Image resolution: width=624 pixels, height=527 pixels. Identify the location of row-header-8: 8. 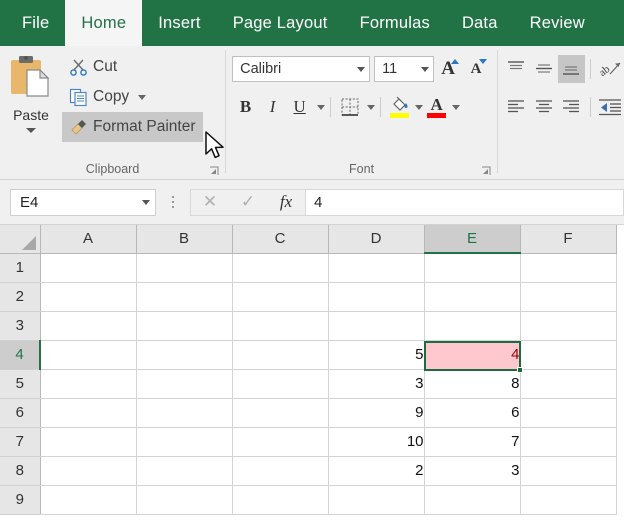
(20, 471).